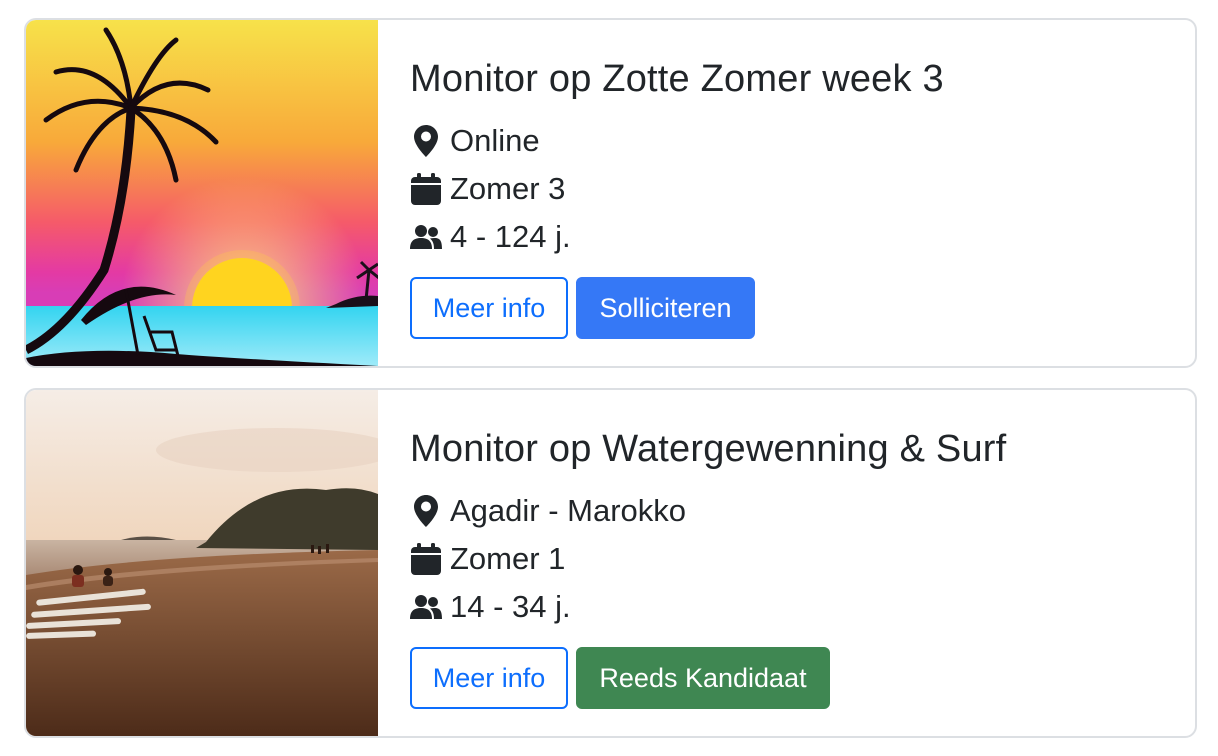 The height and width of the screenshot is (756, 1218). Describe the element at coordinates (708, 449) in the screenshot. I see `activity-title: Monitor op Watergewenning & Surf` at that location.